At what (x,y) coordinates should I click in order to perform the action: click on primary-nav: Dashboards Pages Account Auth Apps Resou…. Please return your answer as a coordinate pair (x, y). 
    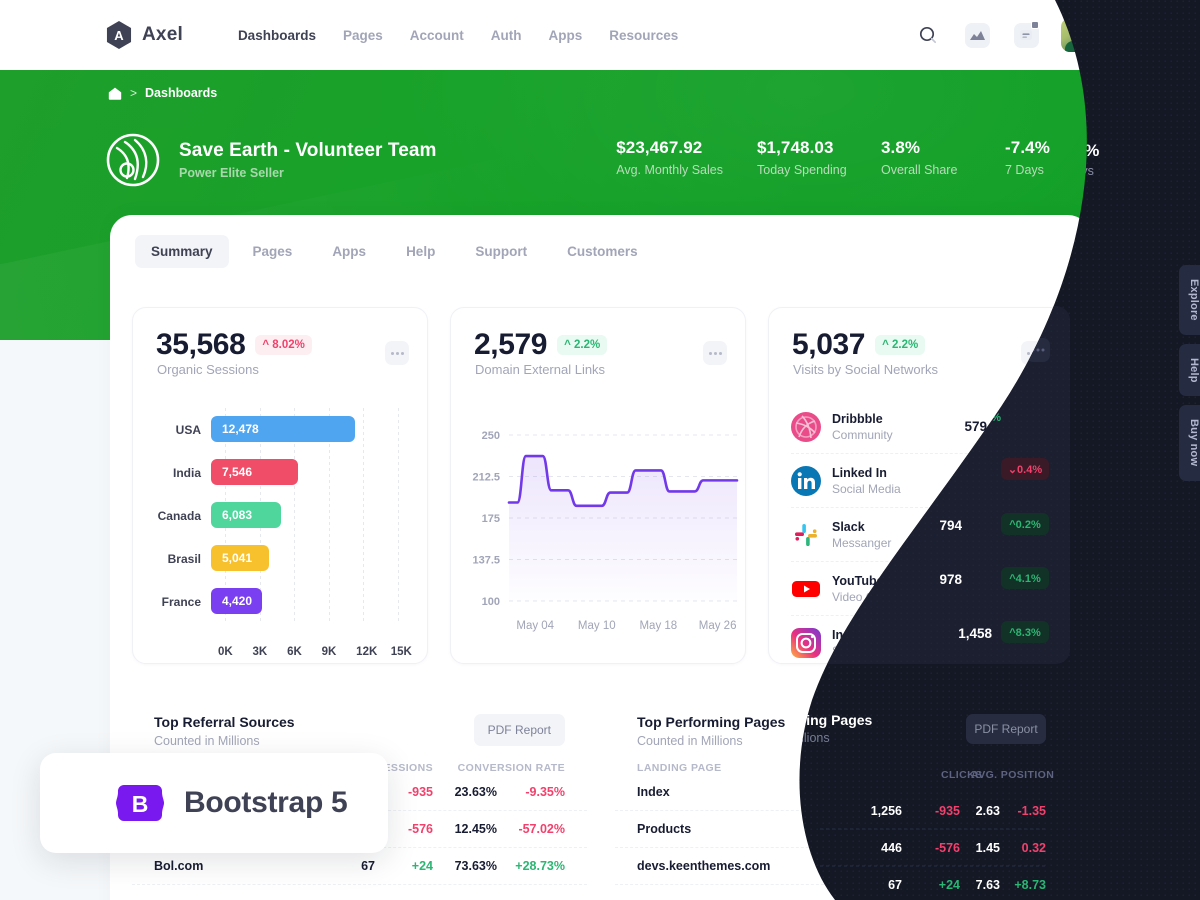
    Looking at the image, I should click on (458, 35).